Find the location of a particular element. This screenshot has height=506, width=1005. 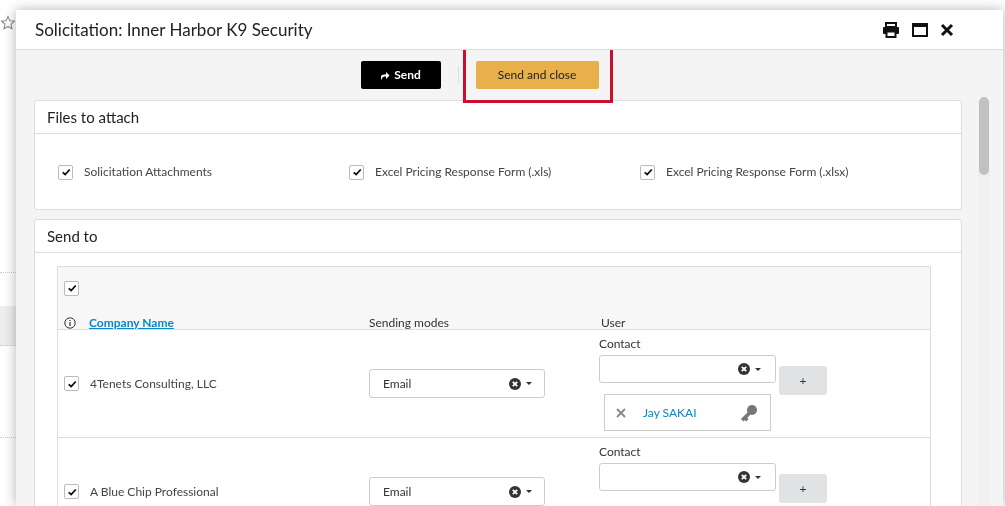

info-icon is located at coordinates (70, 323).